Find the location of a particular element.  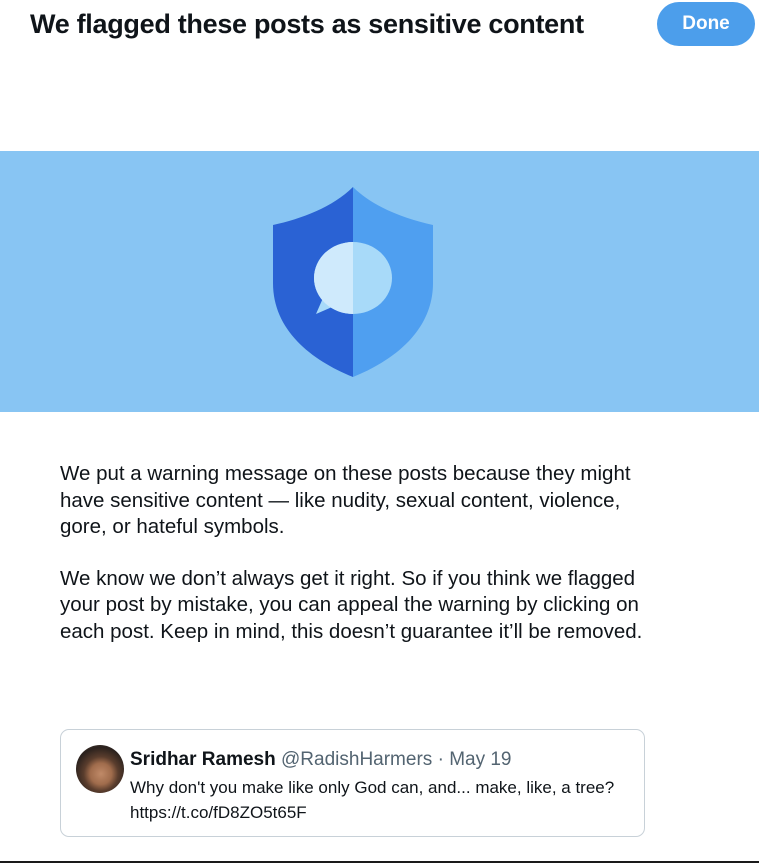

avatar is located at coordinates (100, 769).